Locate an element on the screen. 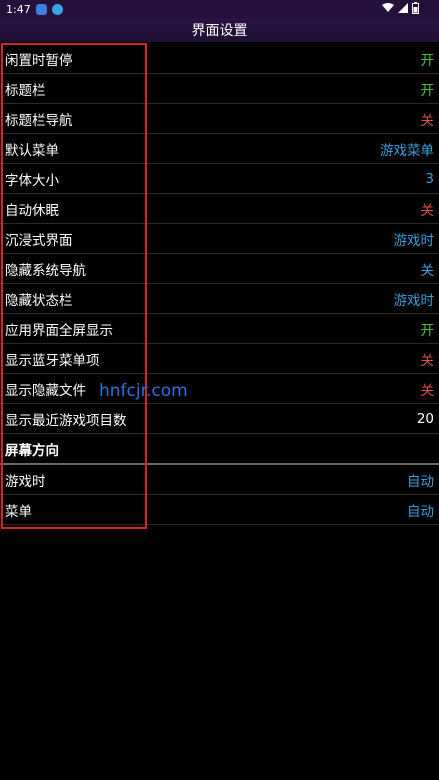  setting-label: 显示最近游戏项目数 is located at coordinates (66, 420).